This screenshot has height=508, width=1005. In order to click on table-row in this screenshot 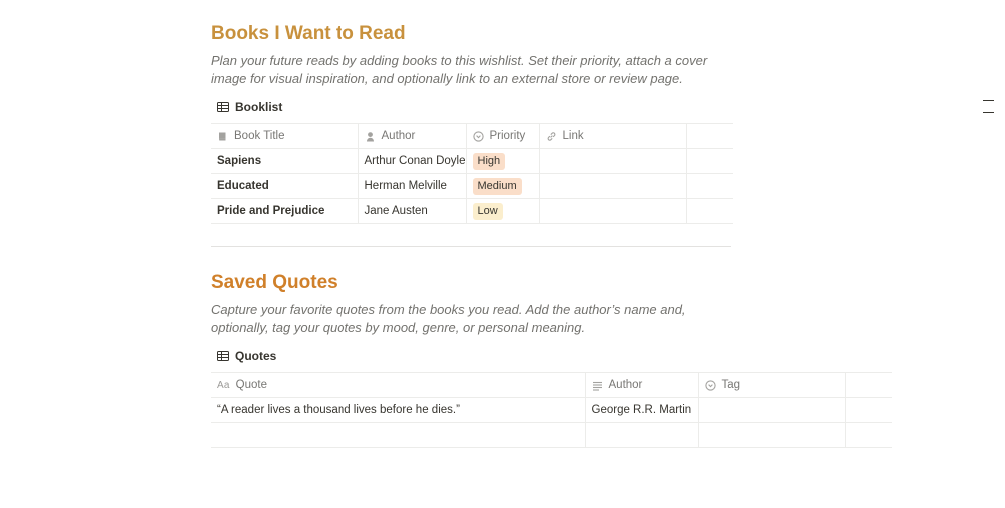, I will do `click(551, 435)`.